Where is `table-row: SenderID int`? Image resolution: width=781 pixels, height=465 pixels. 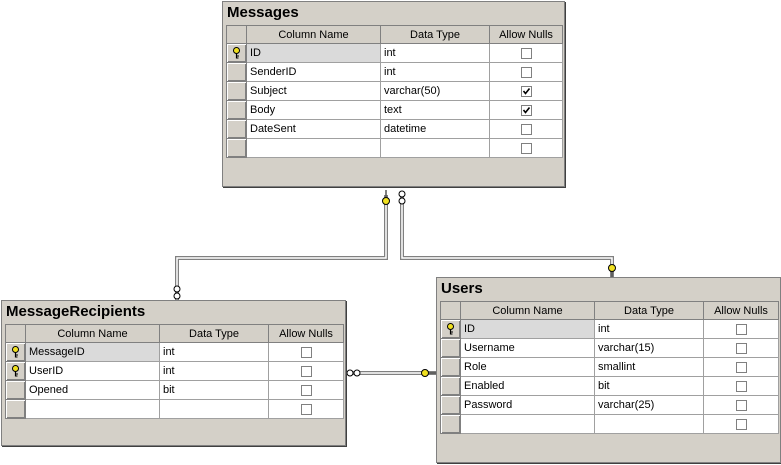 table-row: SenderID int is located at coordinates (394, 72).